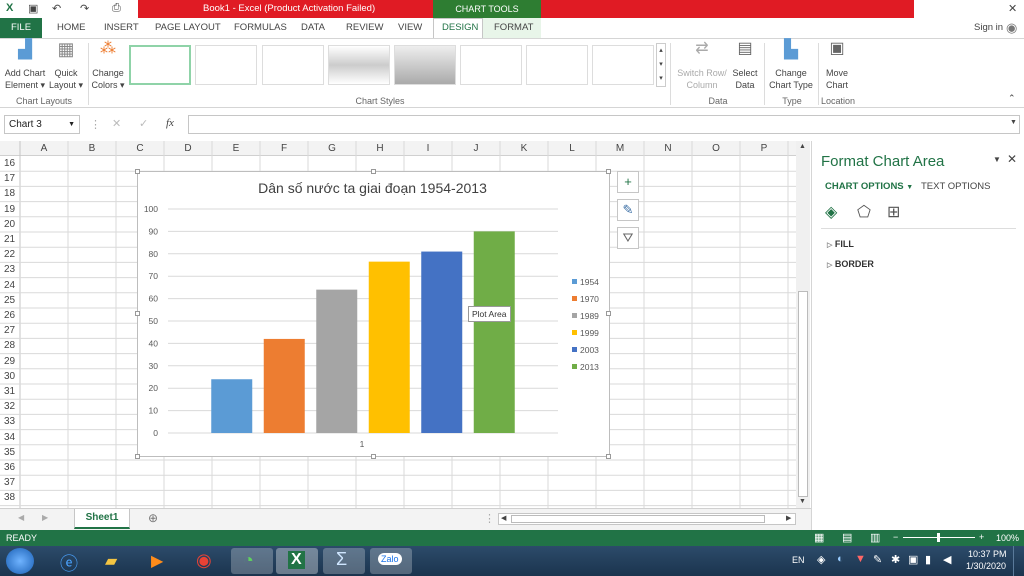  I want to click on close-icon: ✕, so click(1012, 8).